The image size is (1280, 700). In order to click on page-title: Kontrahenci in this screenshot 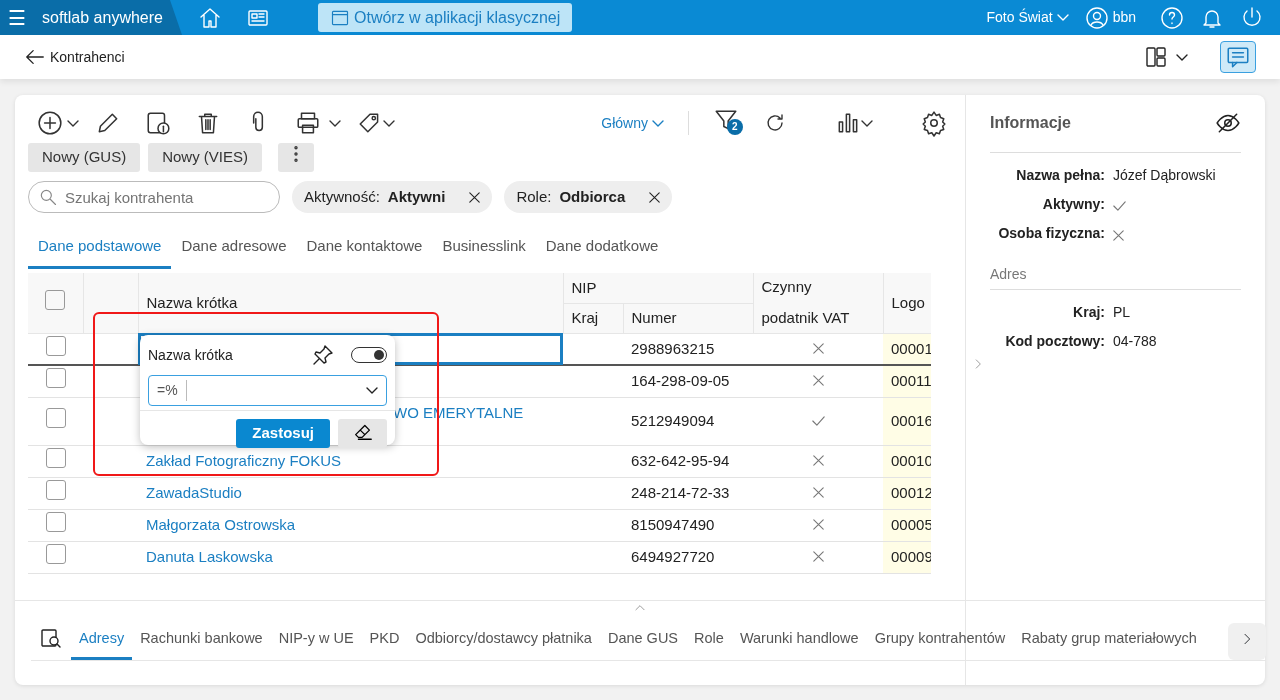, I will do `click(87, 57)`.